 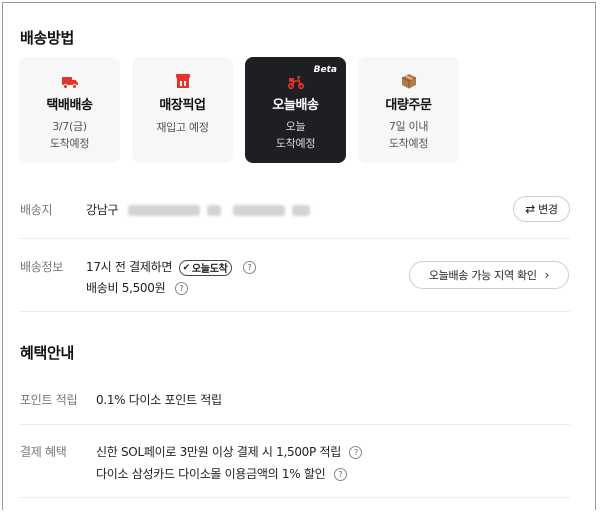 What do you see at coordinates (186, 267) in the screenshot?
I see `check-icon: ✔` at bounding box center [186, 267].